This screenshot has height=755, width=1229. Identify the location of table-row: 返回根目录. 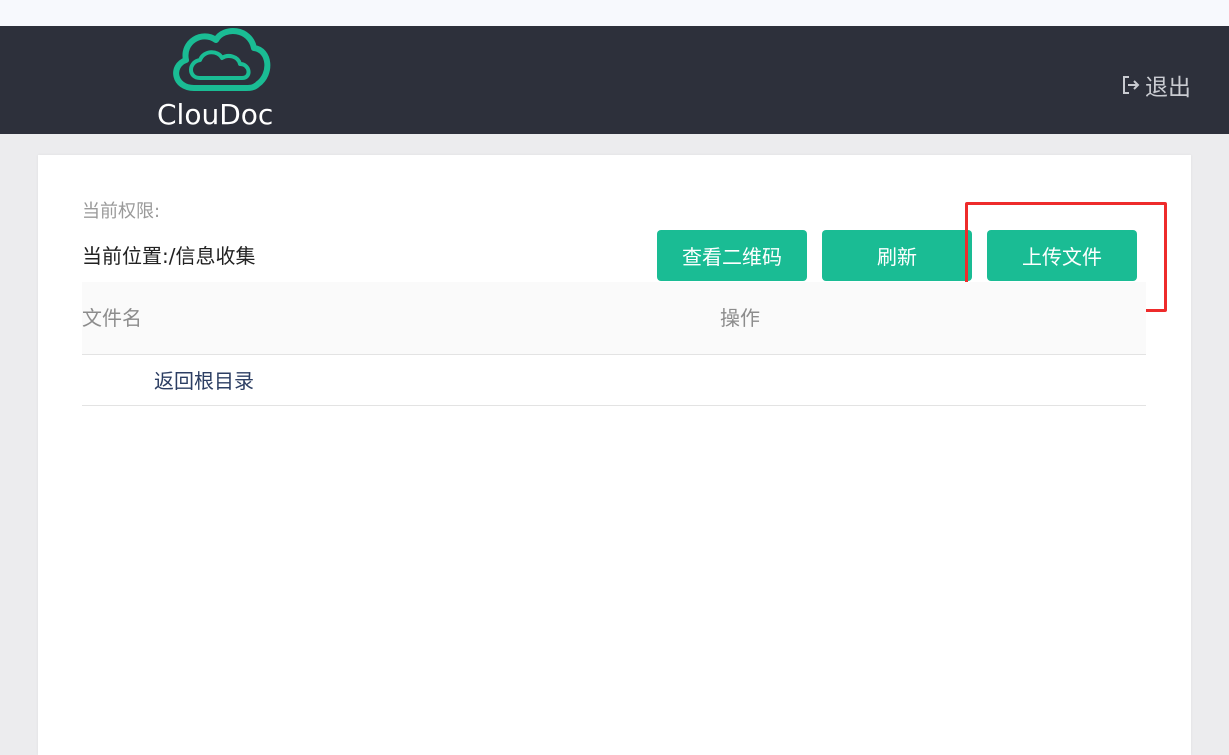
(614, 380).